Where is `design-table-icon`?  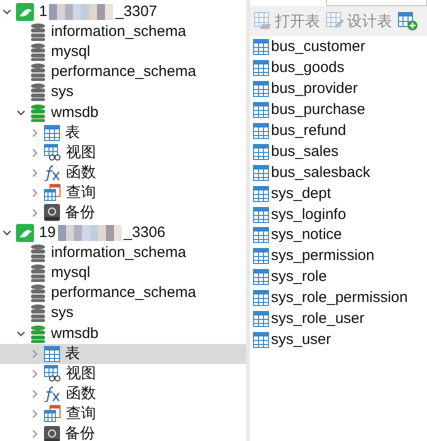
design-table-icon is located at coordinates (335, 21).